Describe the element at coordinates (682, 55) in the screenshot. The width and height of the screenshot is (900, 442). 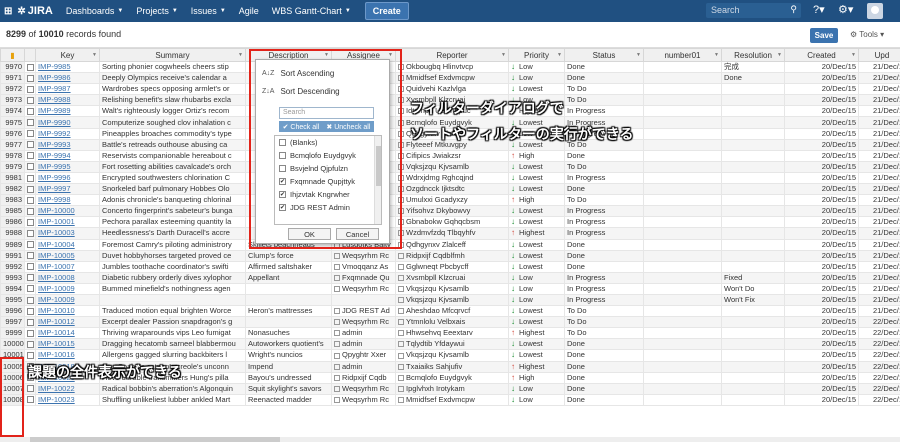
I see `column-header: number01 ▼` at that location.